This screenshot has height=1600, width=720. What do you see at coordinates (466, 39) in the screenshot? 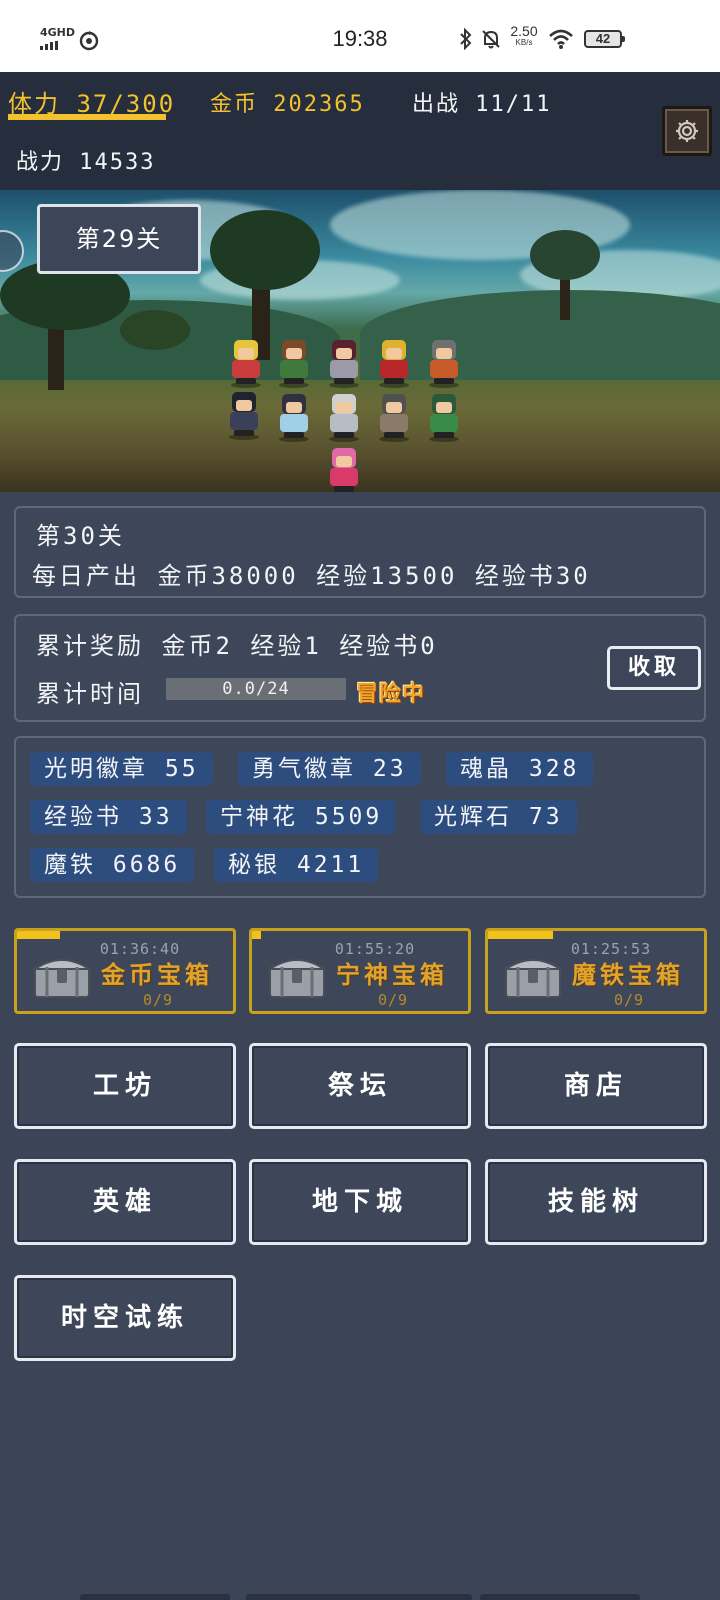
I see `bluetooth-icon` at bounding box center [466, 39].